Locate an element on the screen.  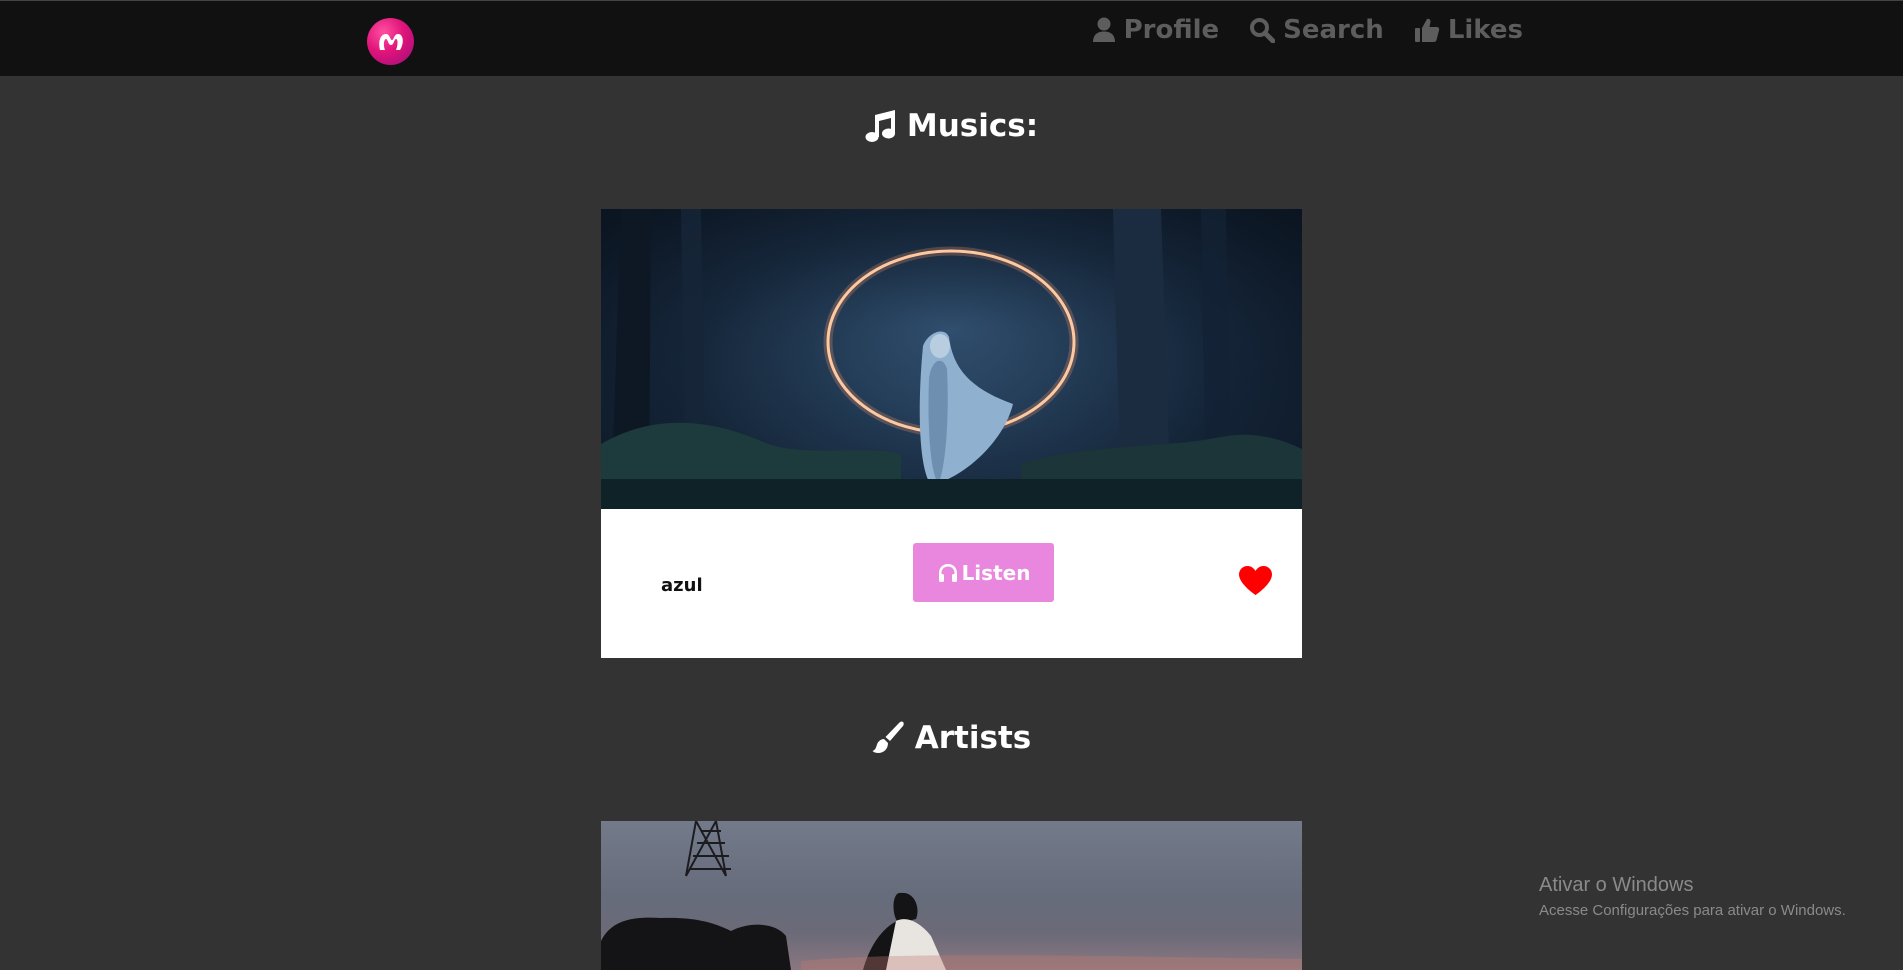
music-note-icon is located at coordinates (880, 126).